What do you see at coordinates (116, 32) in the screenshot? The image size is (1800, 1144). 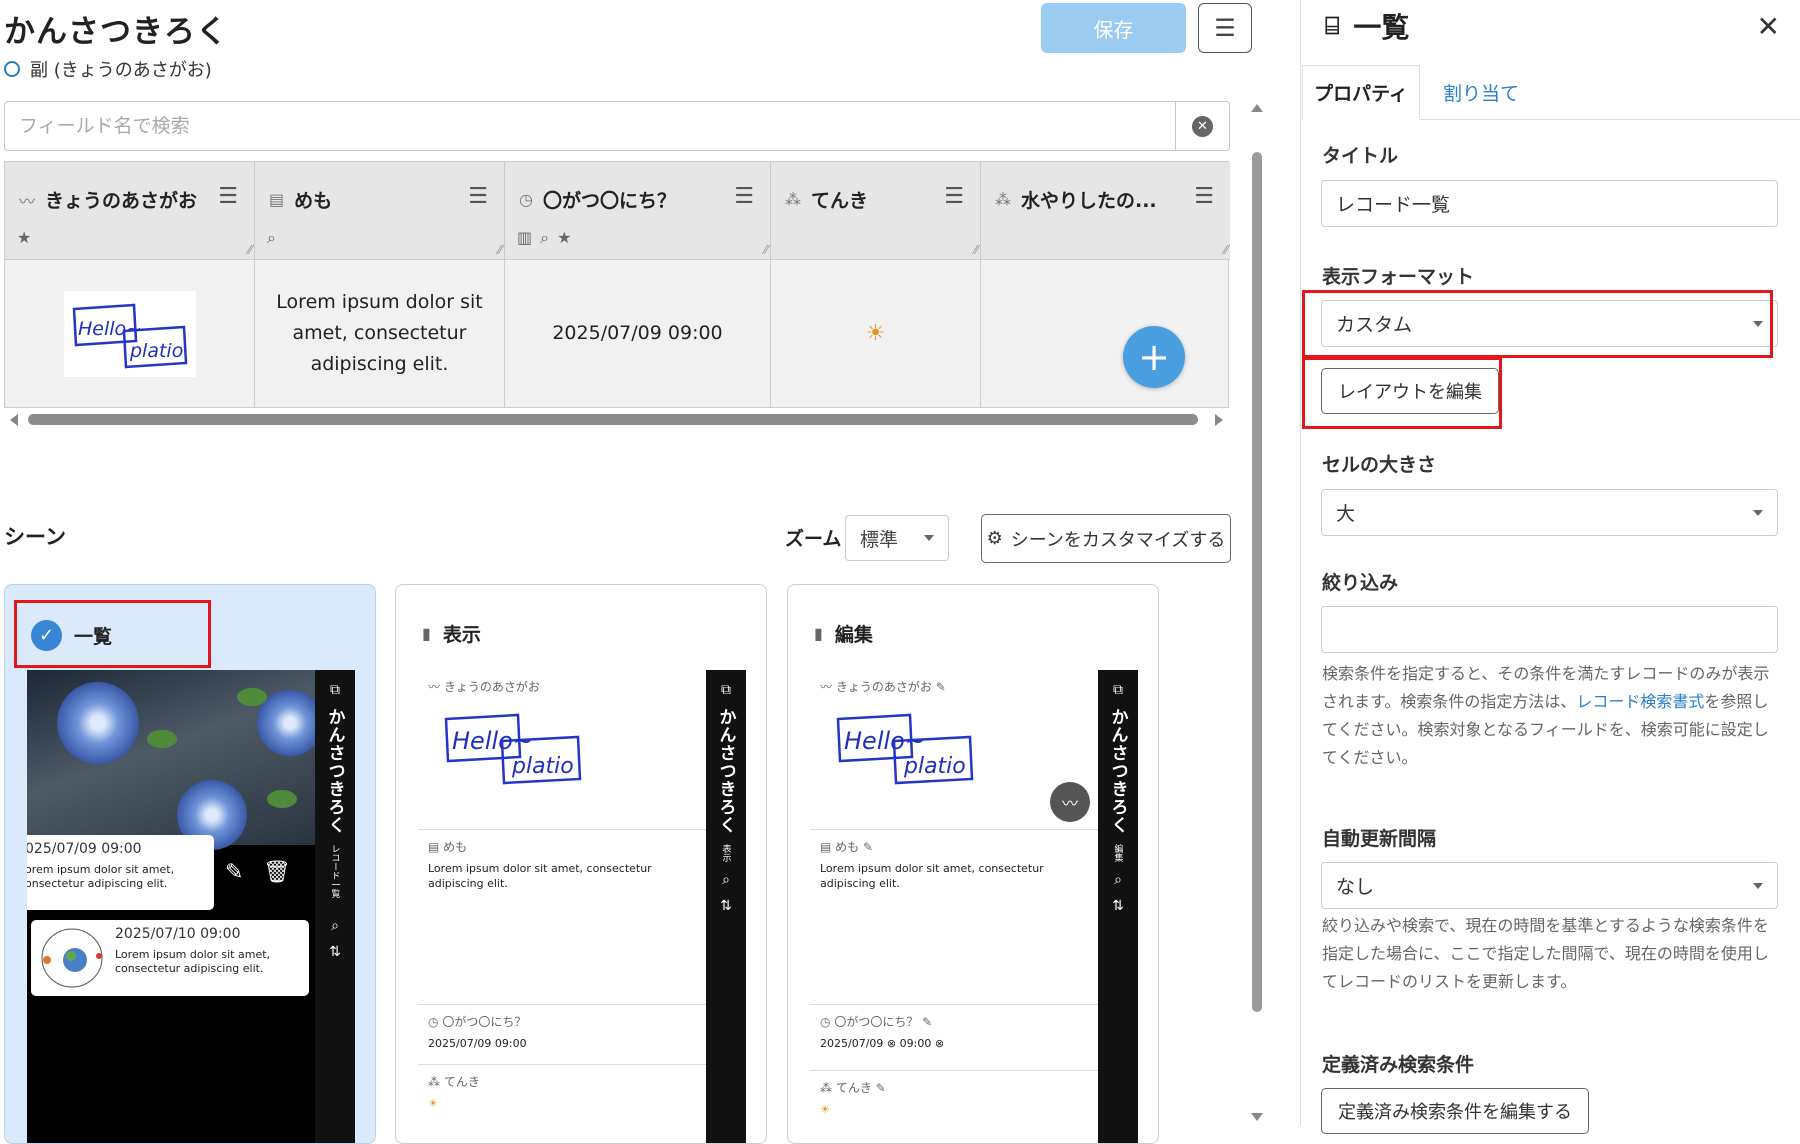 I see `app-title: かんさつきろく` at bounding box center [116, 32].